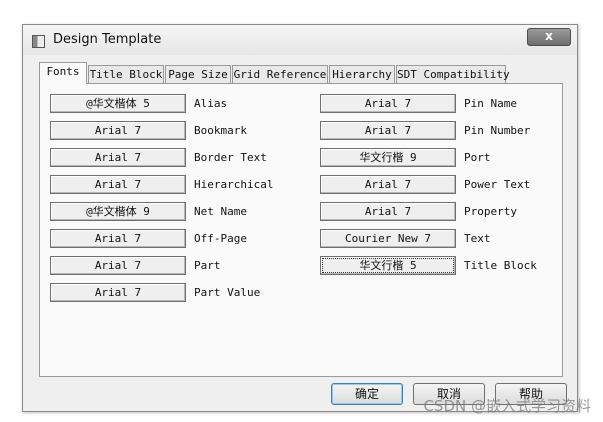 The image size is (603, 422). I want to click on font-label-title-block: Title Block, so click(500, 265).